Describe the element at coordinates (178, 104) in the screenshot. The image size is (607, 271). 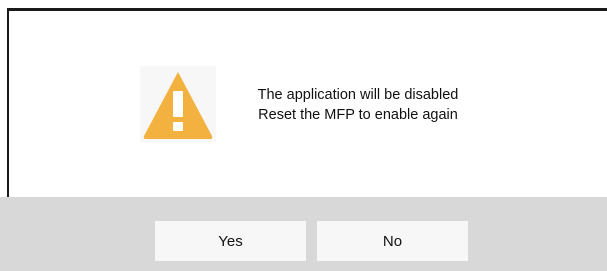
I see `warning-icon` at that location.